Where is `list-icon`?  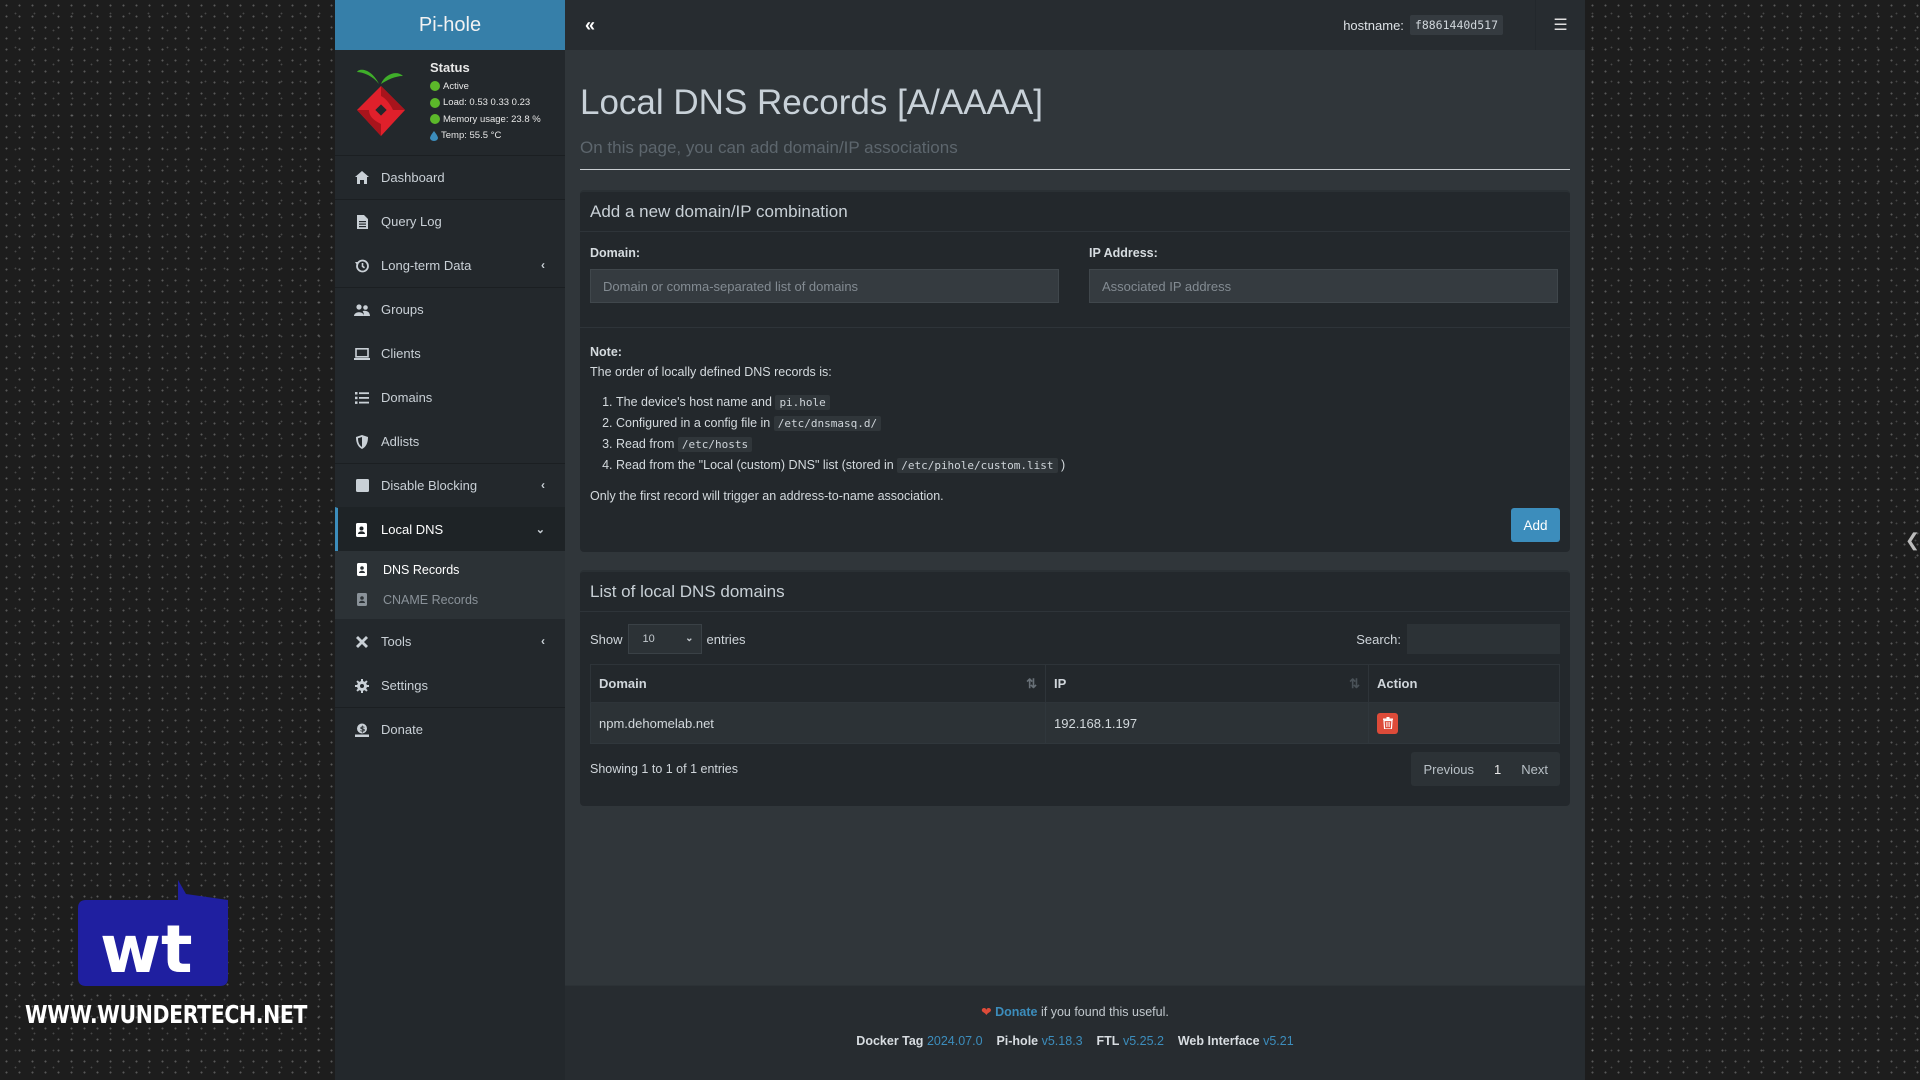
list-icon is located at coordinates (362, 398).